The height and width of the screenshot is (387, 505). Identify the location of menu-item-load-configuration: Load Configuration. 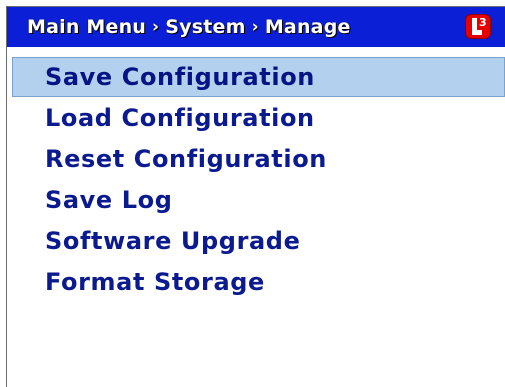
(256, 117).